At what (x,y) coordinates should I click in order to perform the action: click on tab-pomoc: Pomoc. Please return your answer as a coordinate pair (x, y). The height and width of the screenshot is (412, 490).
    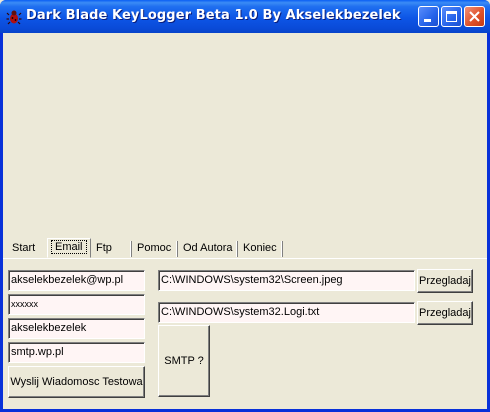
    Looking at the image, I should click on (156, 249).